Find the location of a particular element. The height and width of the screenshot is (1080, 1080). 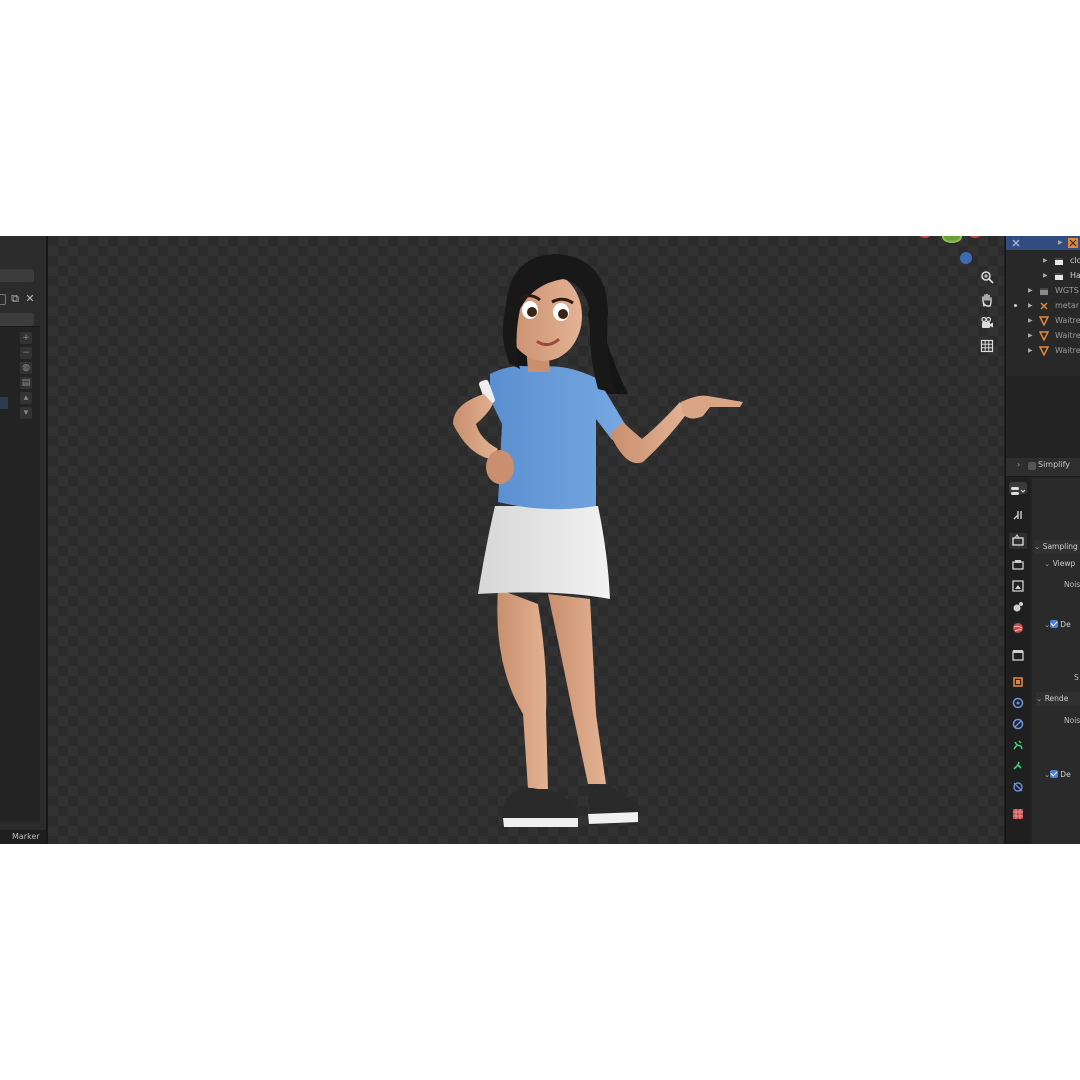

viewport-subpanel-header: ⌄ Viewp is located at coordinates (1062, 564).